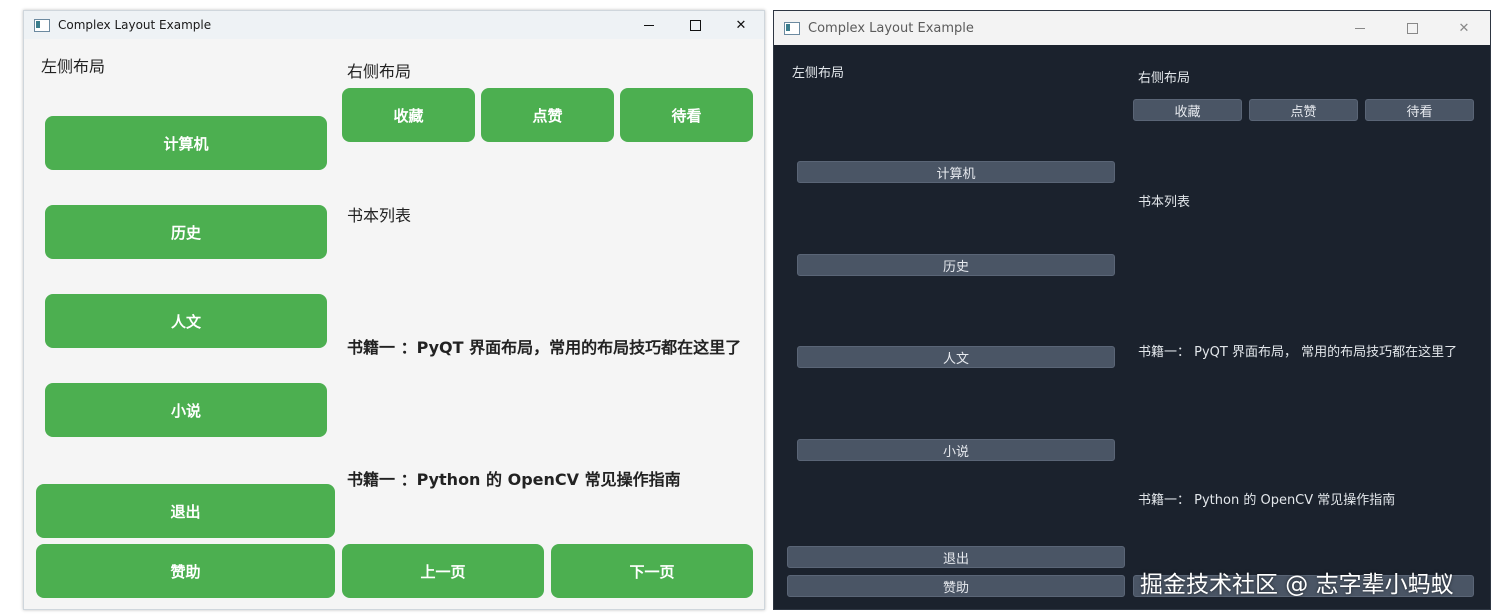 The width and height of the screenshot is (1495, 614). Describe the element at coordinates (1298, 352) in the screenshot. I see `book-item: 书籍一： PyQT 界面布局， 常用的布局技巧都在这里了` at that location.